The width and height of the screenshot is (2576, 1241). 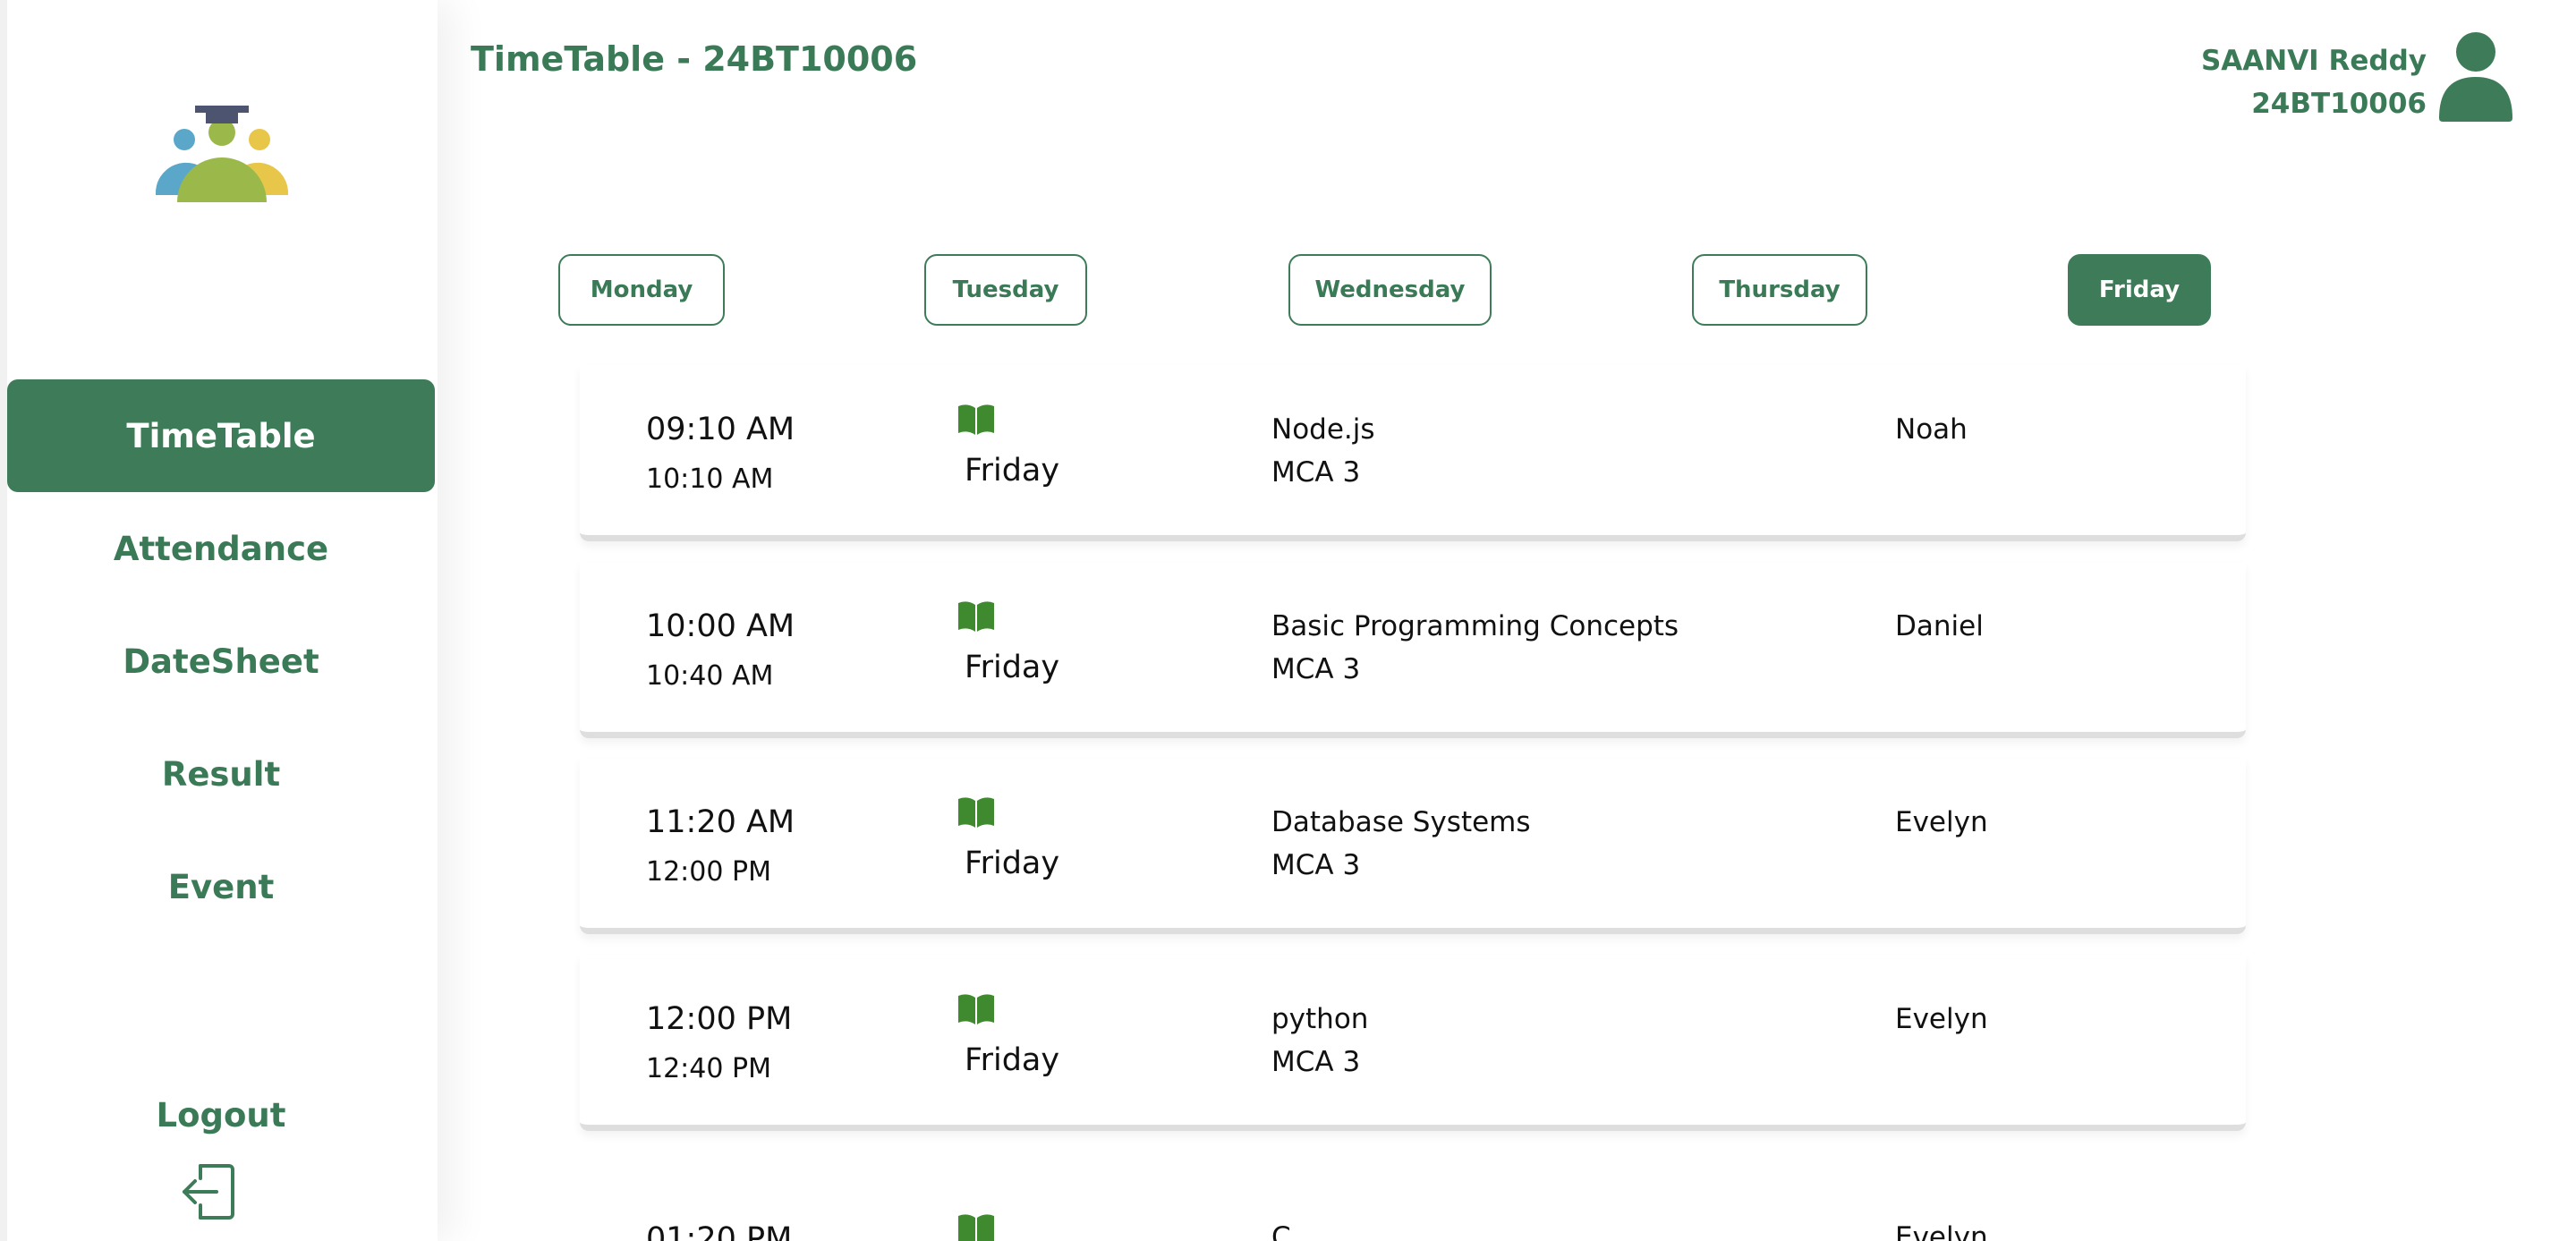 I want to click on logout-icon, so click(x=208, y=1191).